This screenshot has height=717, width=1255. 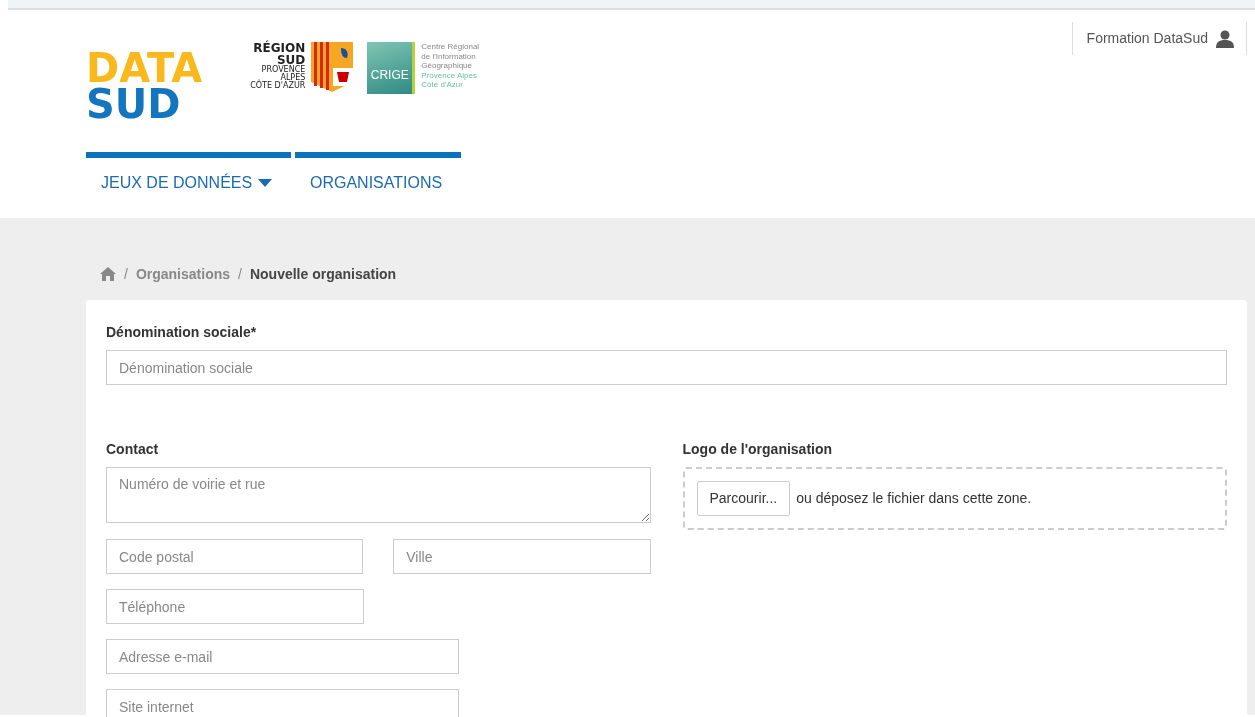 What do you see at coordinates (133, 449) in the screenshot?
I see `field-label: Contact` at bounding box center [133, 449].